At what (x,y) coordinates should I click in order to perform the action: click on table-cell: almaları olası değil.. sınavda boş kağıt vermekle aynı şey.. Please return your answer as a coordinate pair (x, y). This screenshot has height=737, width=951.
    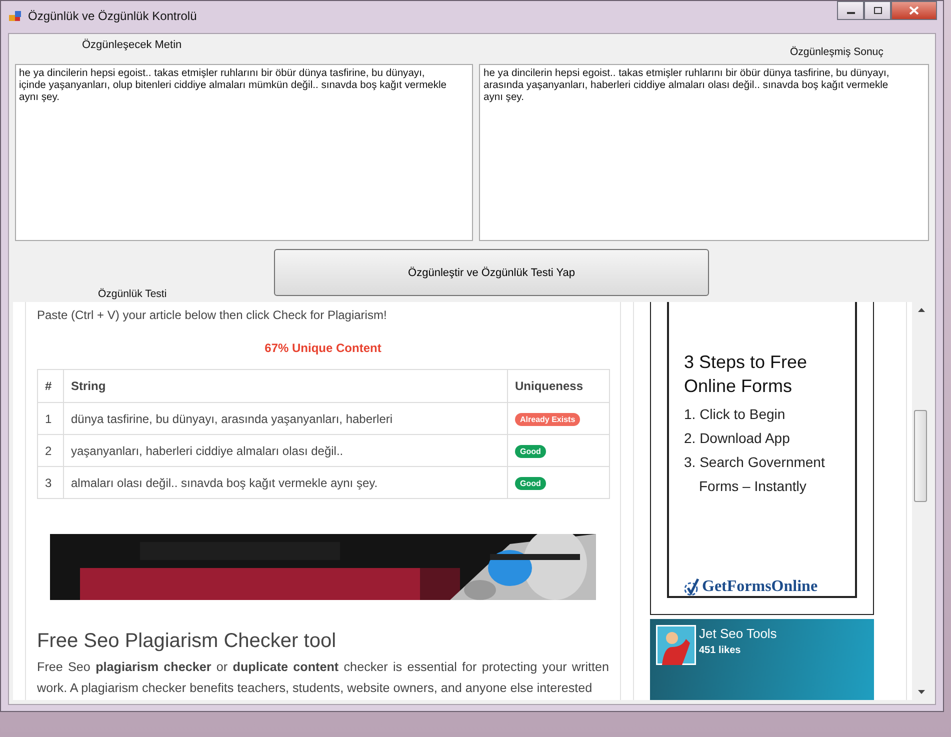
    Looking at the image, I should click on (286, 482).